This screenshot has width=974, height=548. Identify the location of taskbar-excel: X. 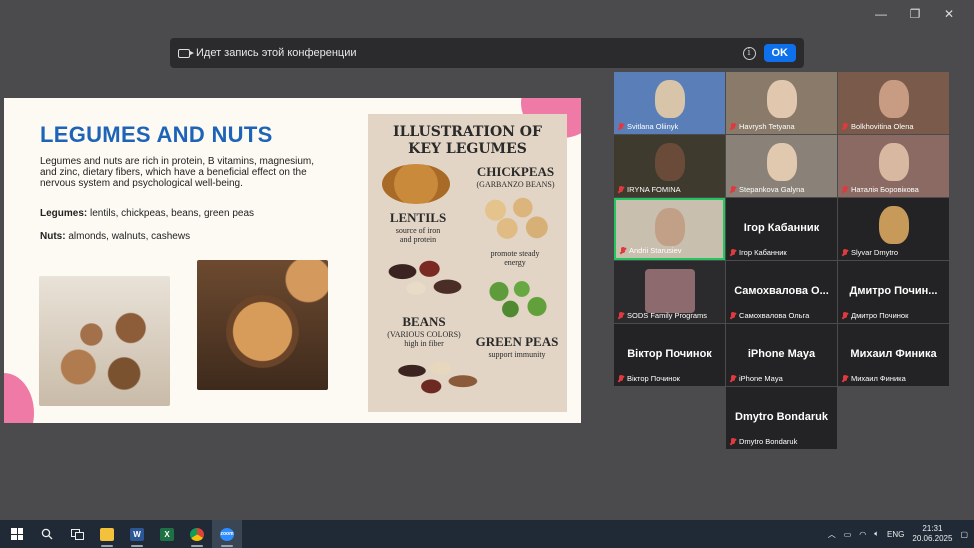
(167, 534).